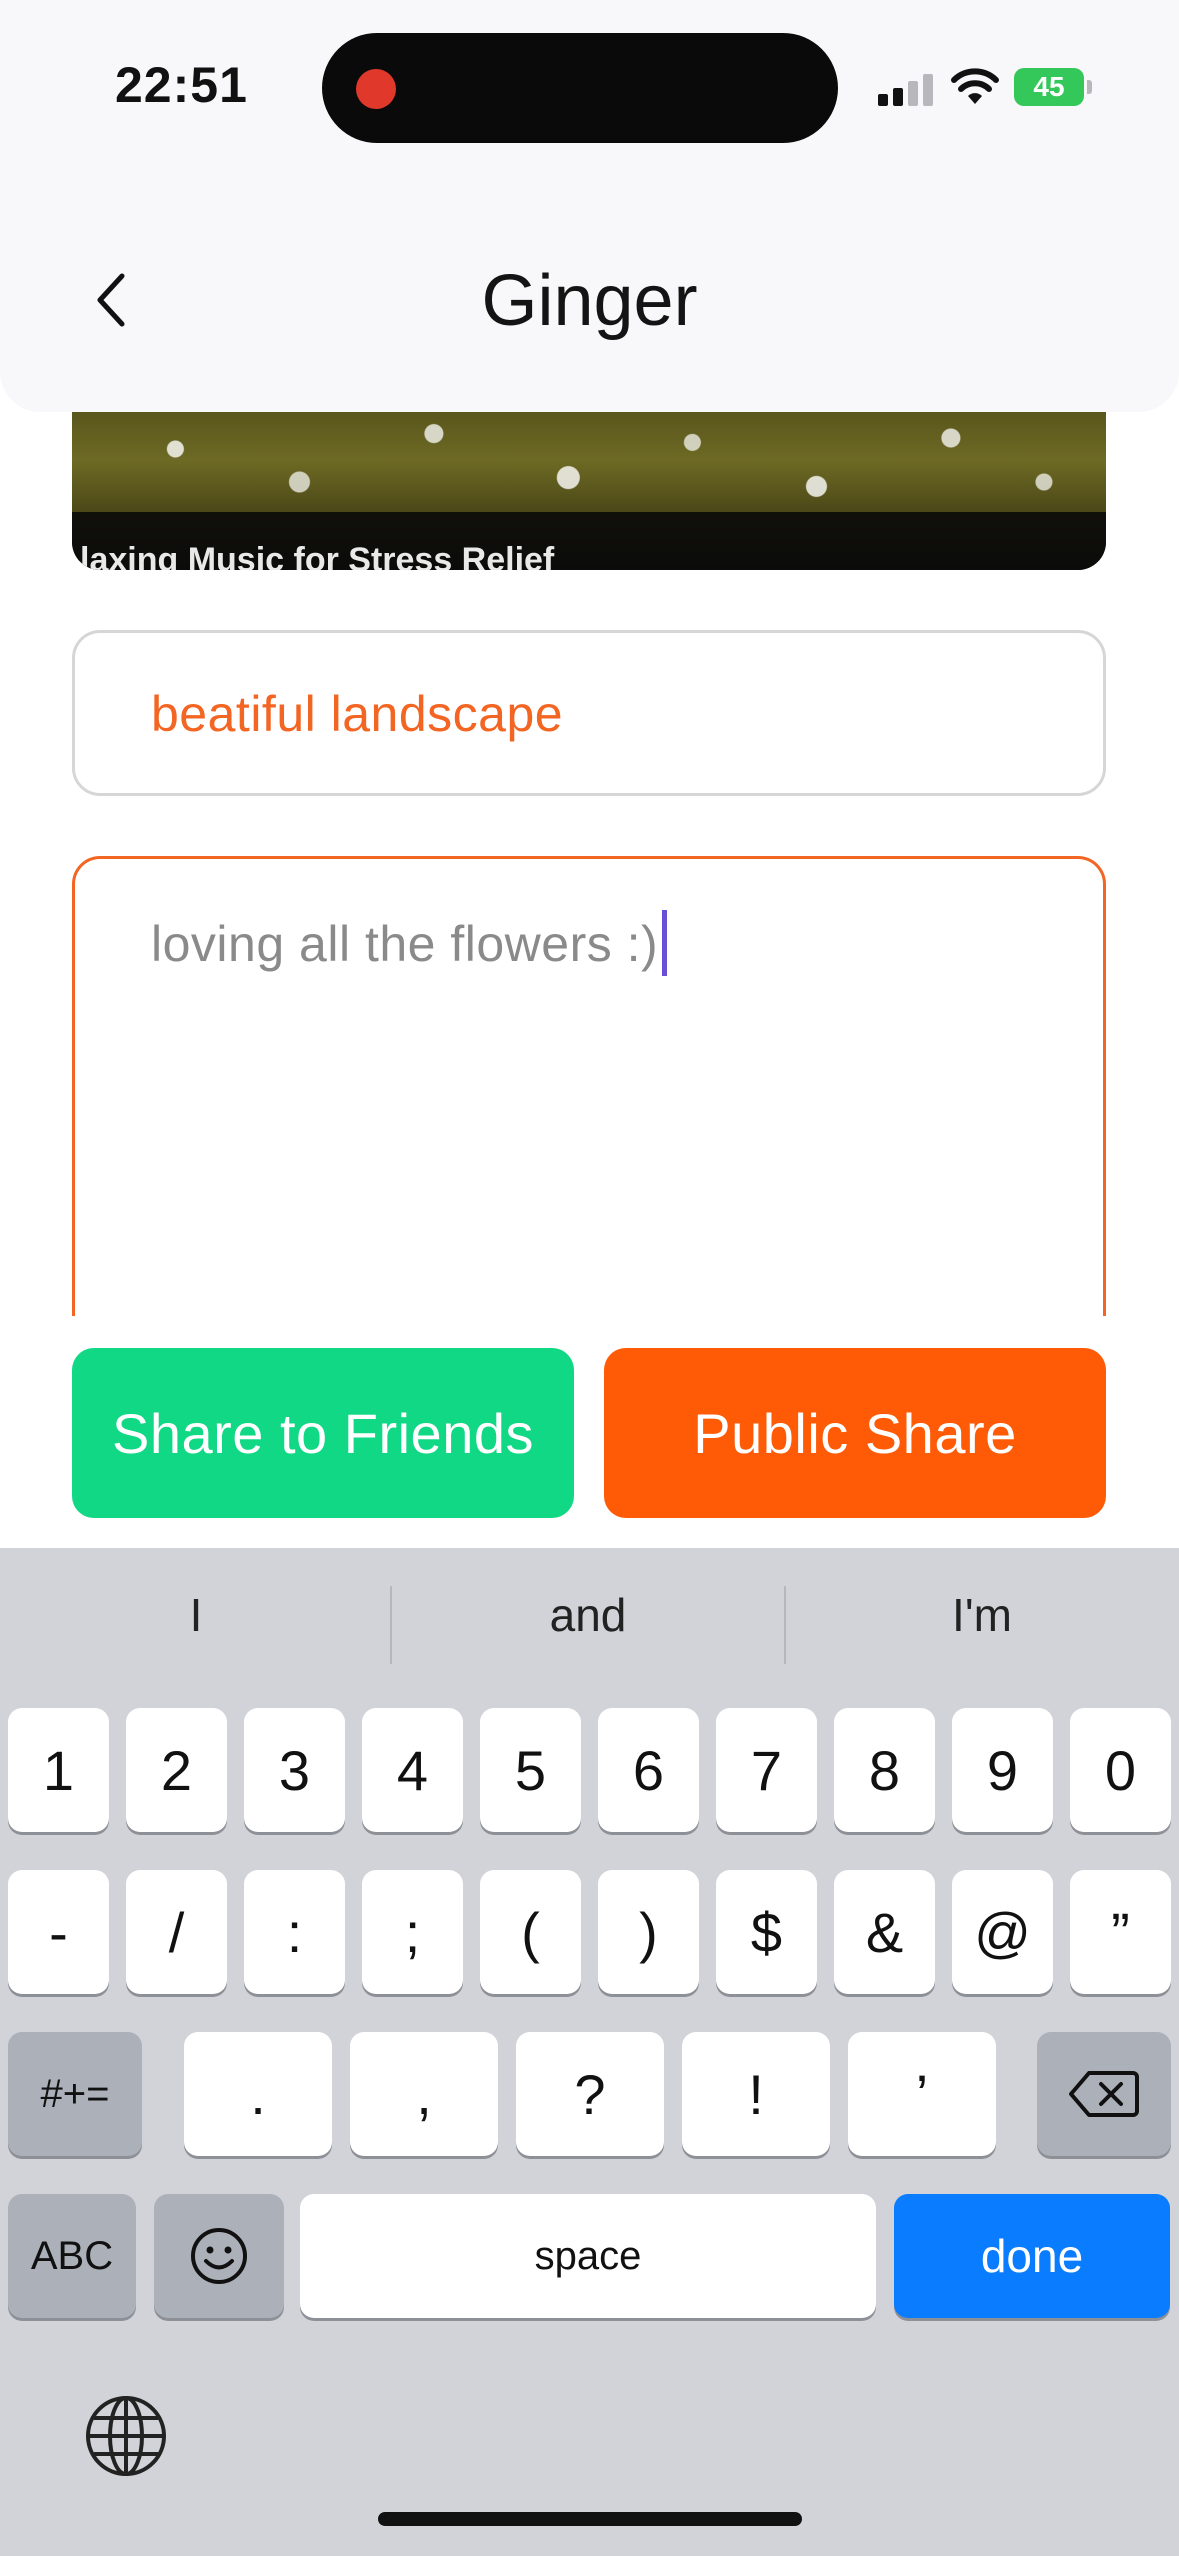  Describe the element at coordinates (922, 2094) in the screenshot. I see `key-apostrophe: ’` at that location.